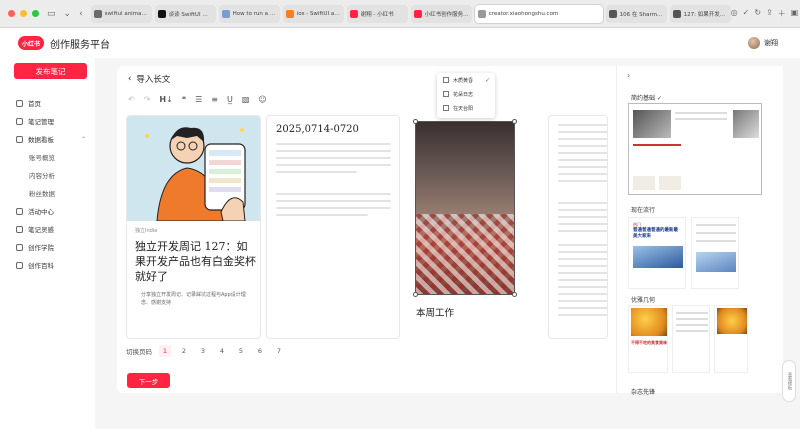 The width and height of the screenshot is (800, 429). I want to click on template-card-text-partial, so click(578, 227).